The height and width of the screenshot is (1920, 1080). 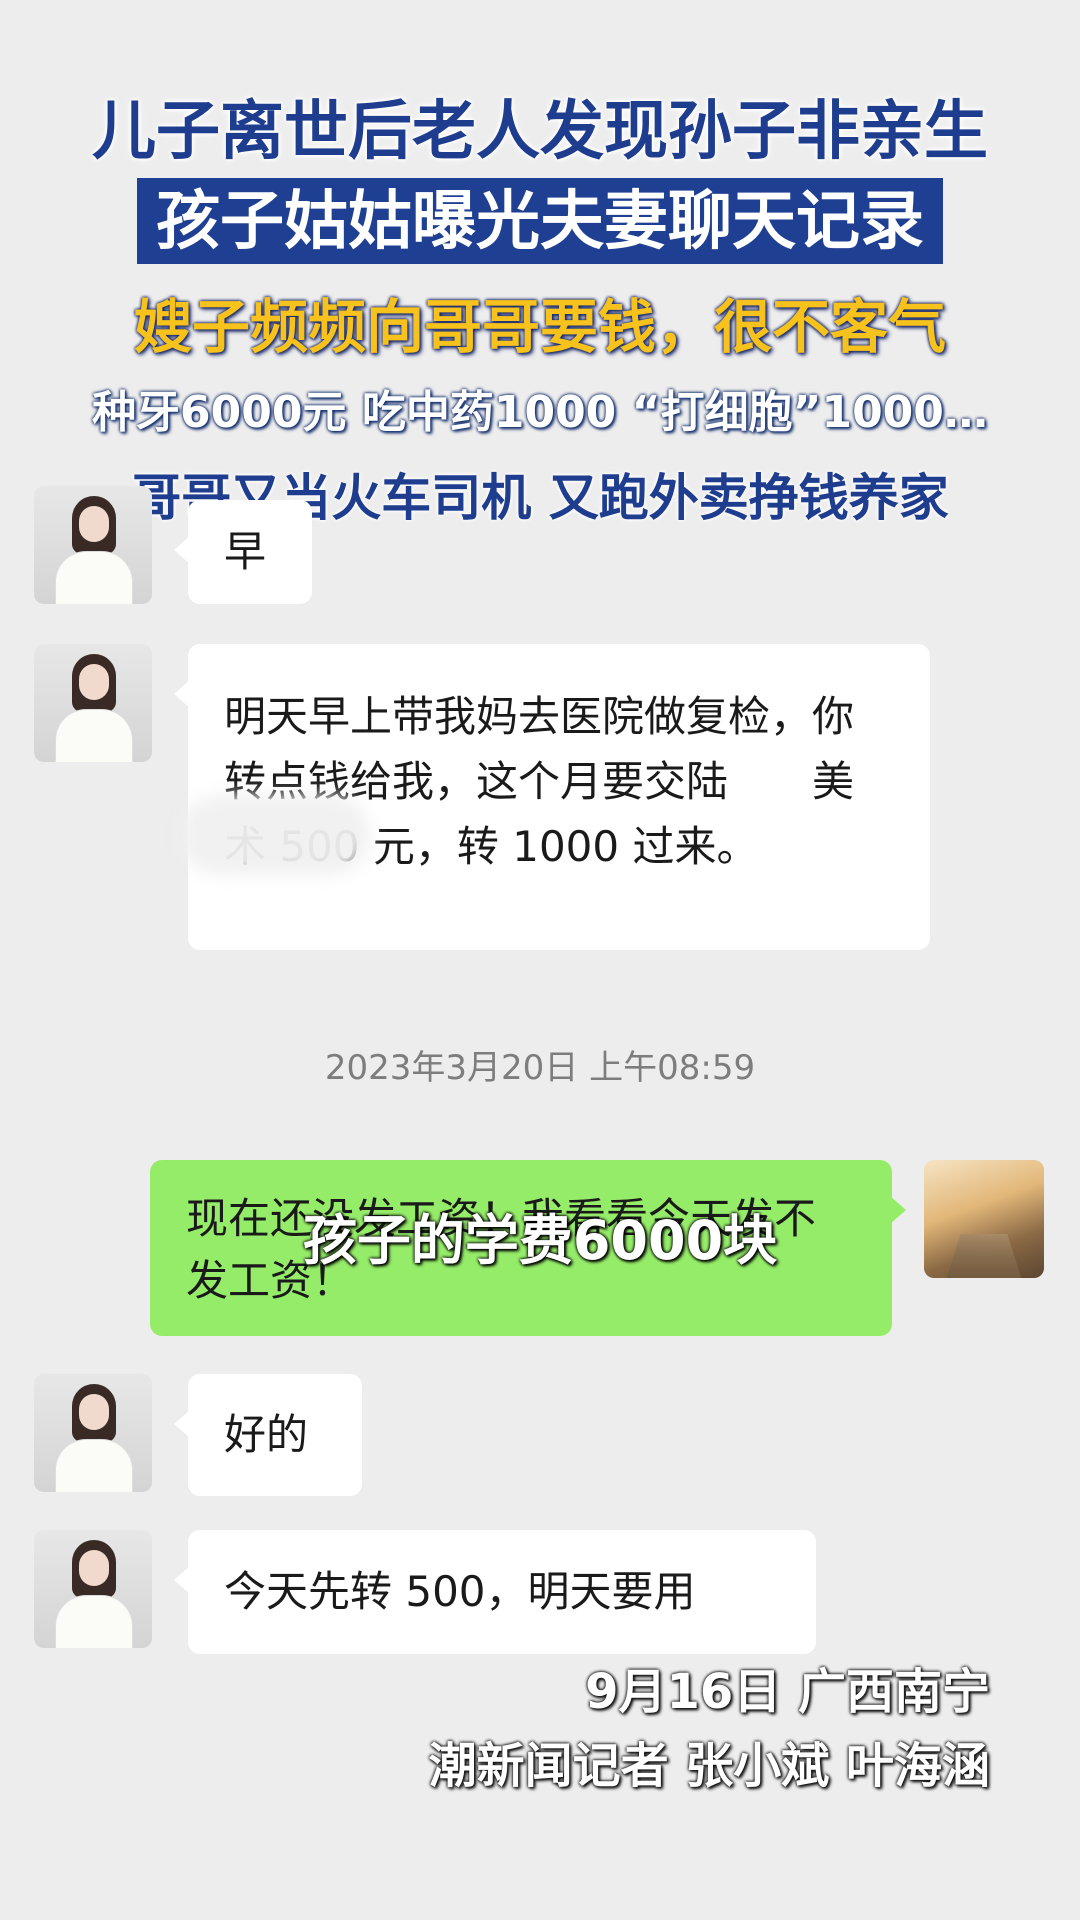 I want to click on message-bubble: 早, so click(x=243, y=552).